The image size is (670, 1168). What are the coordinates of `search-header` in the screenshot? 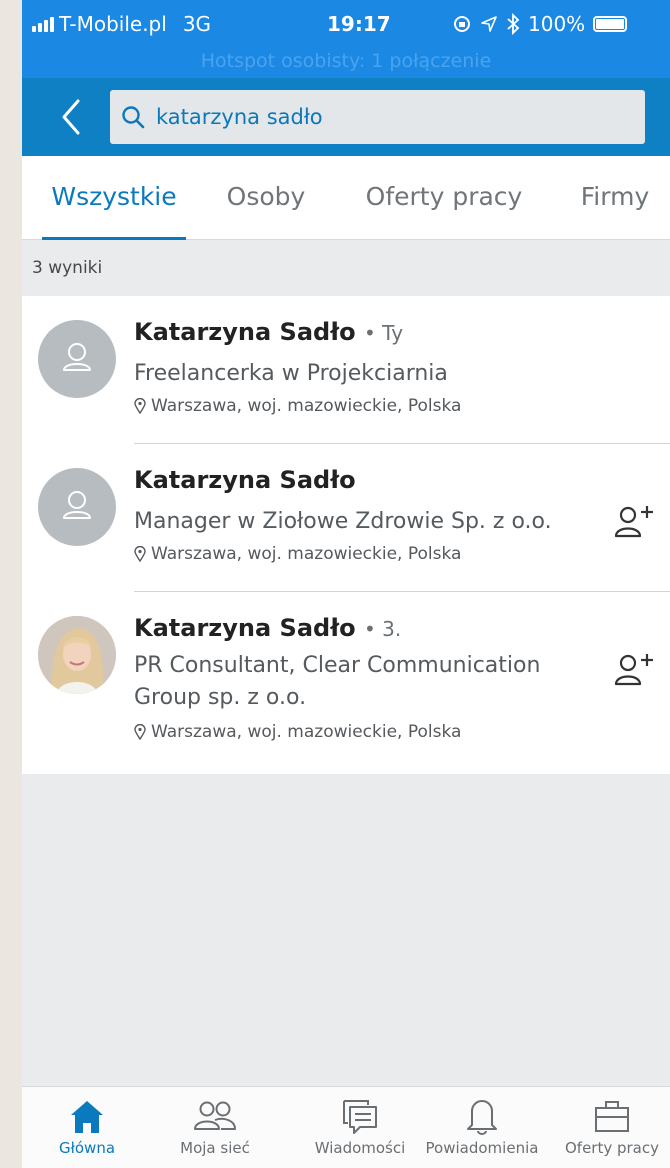 It's located at (346, 117).